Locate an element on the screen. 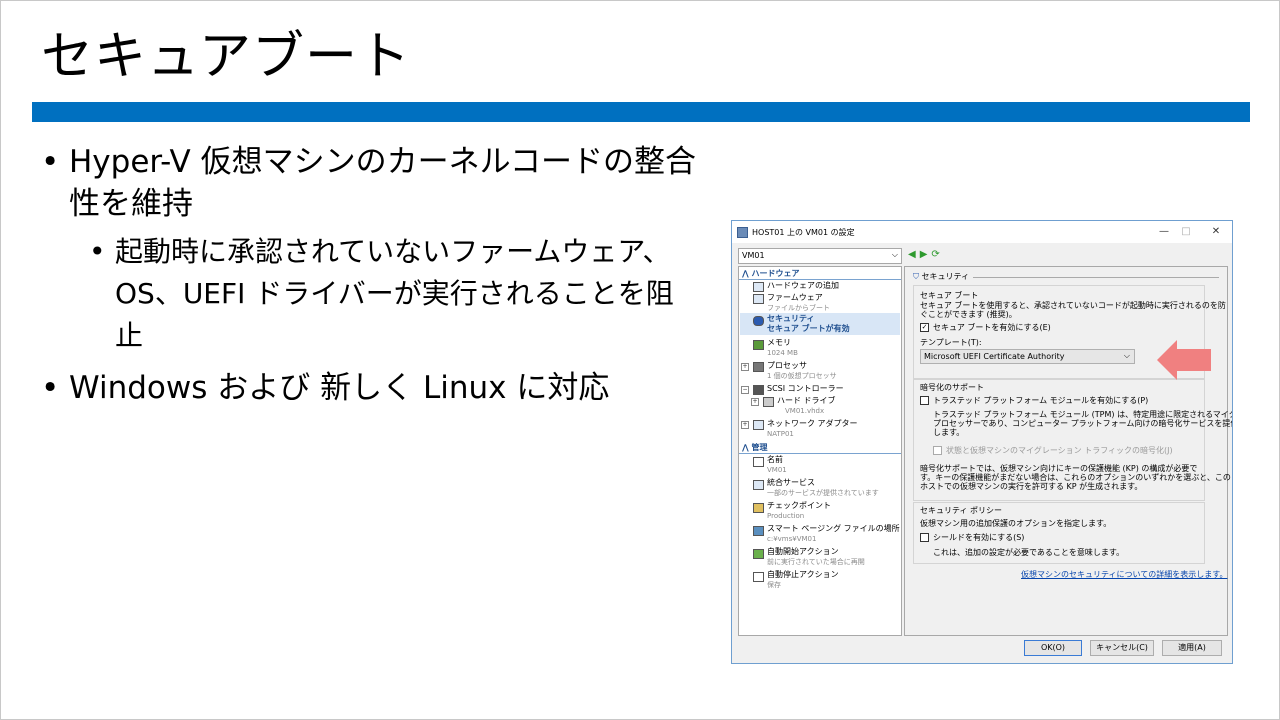 The image size is (1280, 720). tree-label: メモリ is located at coordinates (779, 342).